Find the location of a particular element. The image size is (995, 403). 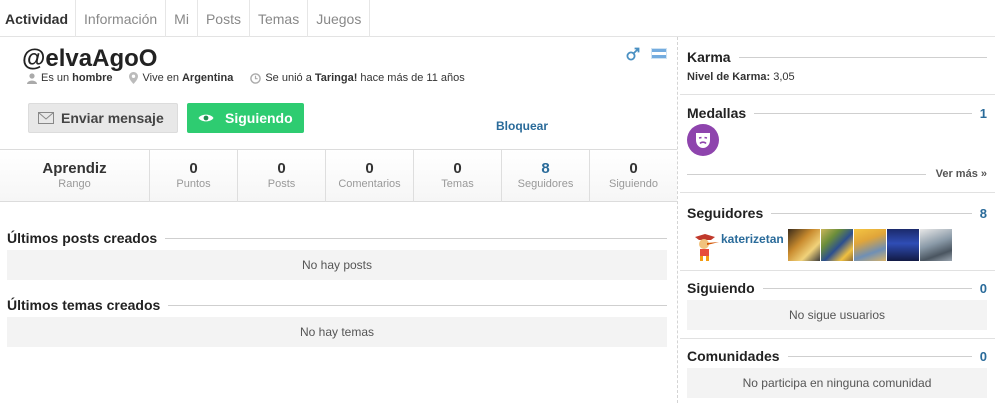

gender-prefix: Es un is located at coordinates (55, 78).